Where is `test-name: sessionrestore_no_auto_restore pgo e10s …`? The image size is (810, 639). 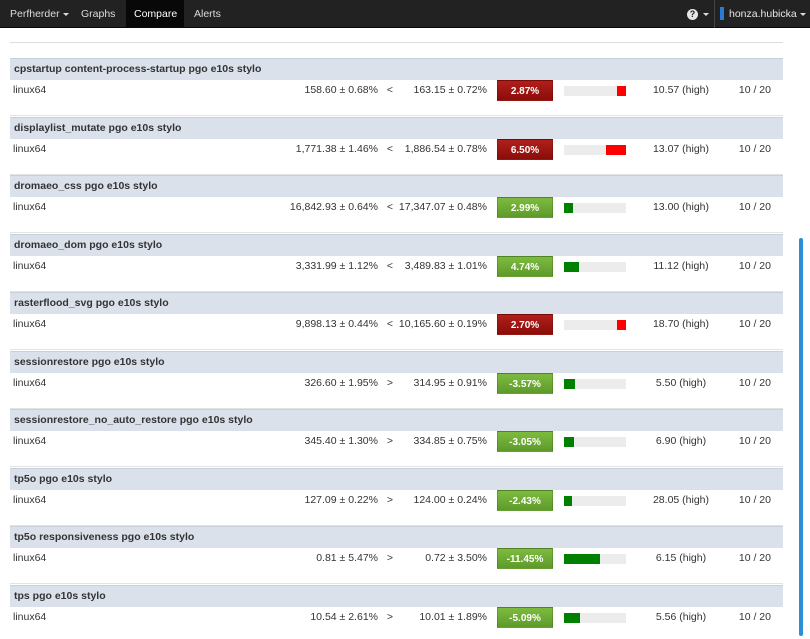 test-name: sessionrestore_no_auto_restore pgo e10s … is located at coordinates (133, 420).